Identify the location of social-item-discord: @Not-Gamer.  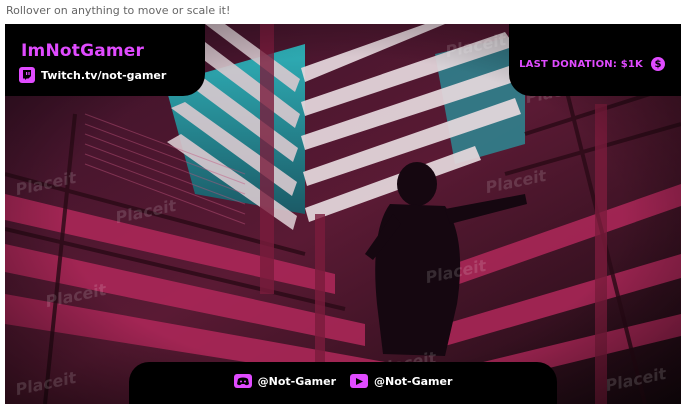
(284, 381).